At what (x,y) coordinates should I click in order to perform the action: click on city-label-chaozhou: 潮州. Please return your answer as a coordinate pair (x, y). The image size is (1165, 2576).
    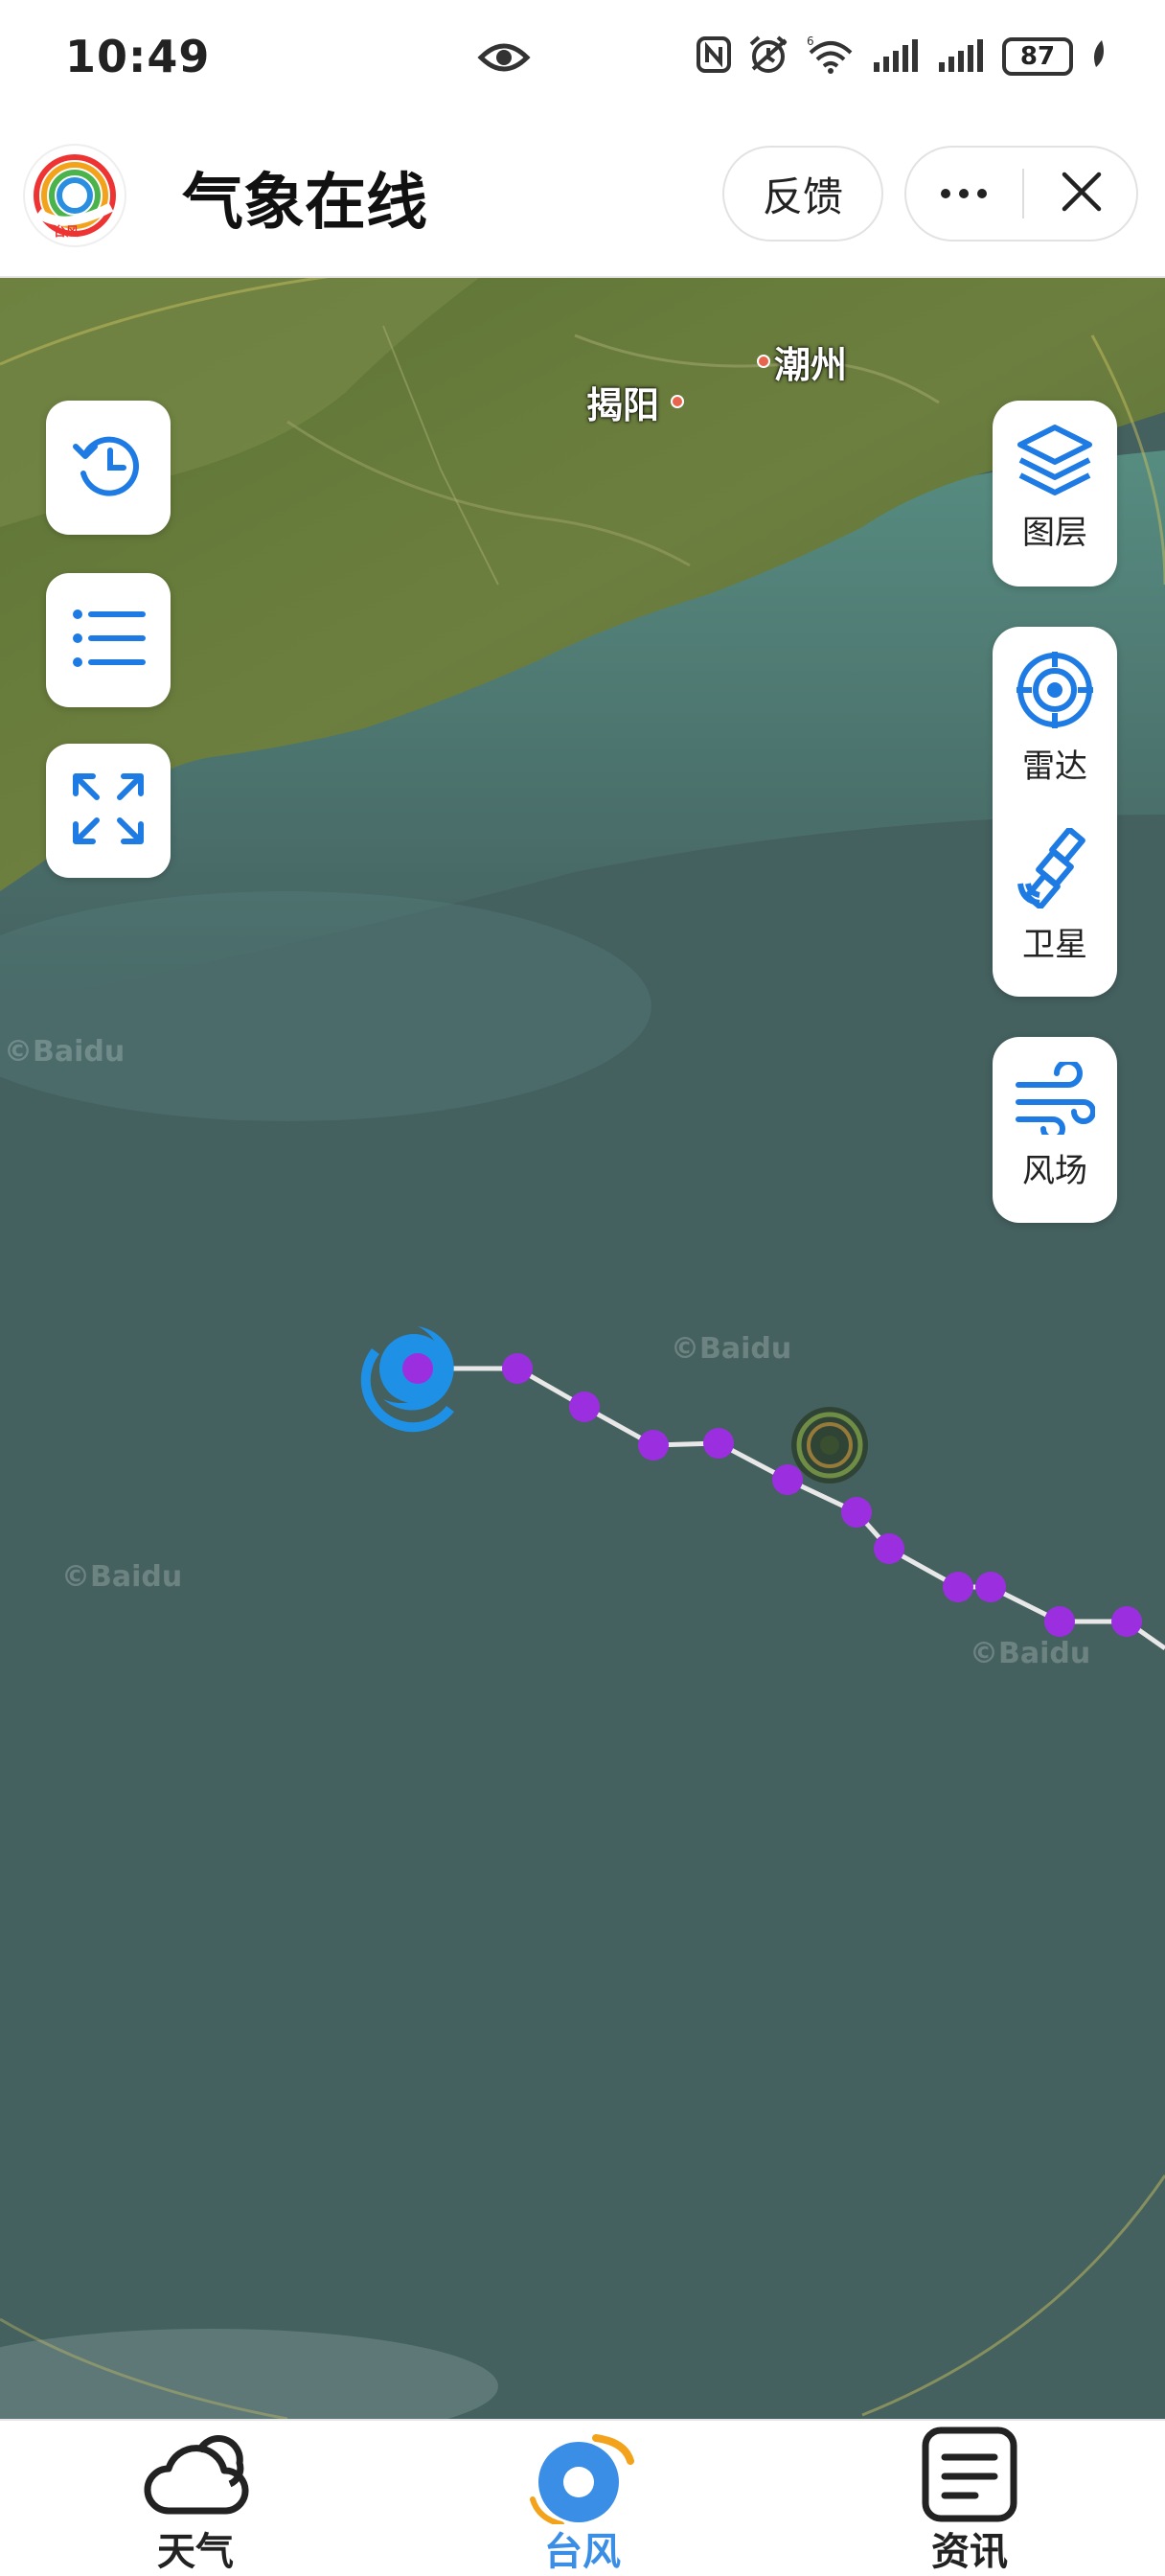
    Looking at the image, I should click on (811, 365).